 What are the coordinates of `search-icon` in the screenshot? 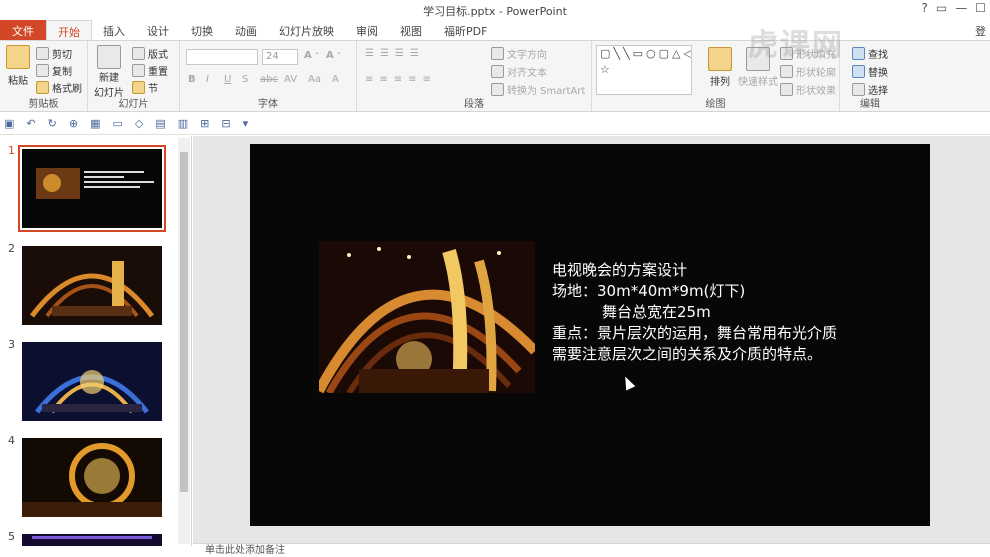 It's located at (858, 53).